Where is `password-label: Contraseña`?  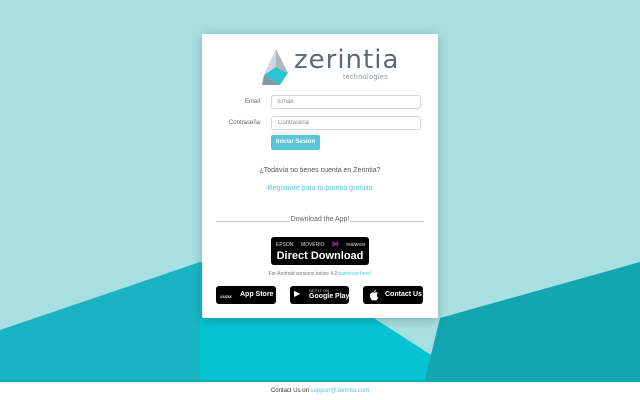
password-label: Contraseña is located at coordinates (244, 123).